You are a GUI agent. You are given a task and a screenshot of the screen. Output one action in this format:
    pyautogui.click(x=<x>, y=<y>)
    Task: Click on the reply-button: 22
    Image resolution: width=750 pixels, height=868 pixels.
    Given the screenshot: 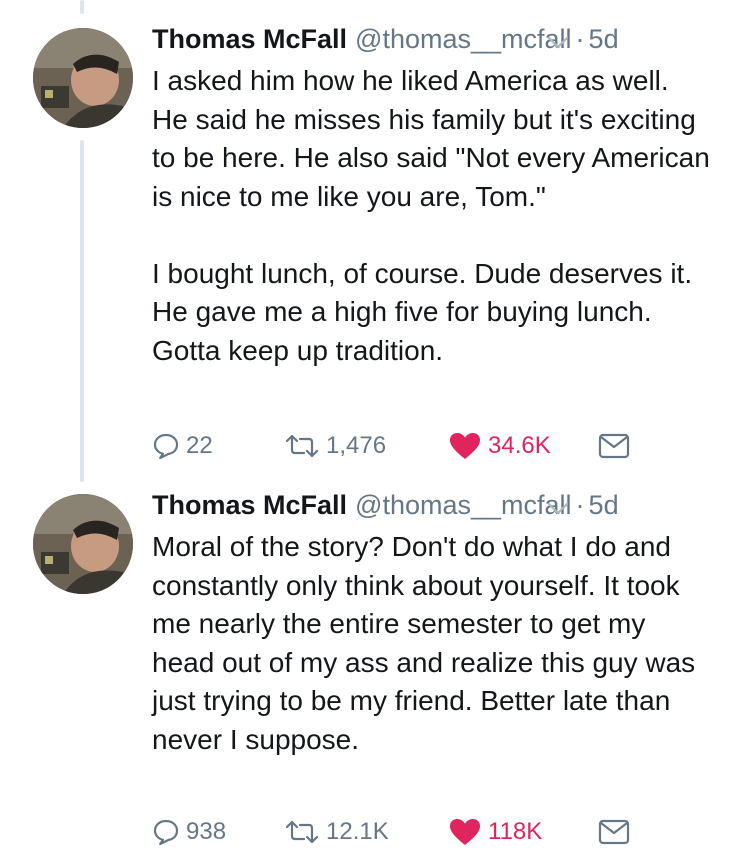 What is the action you would take?
    pyautogui.click(x=182, y=446)
    